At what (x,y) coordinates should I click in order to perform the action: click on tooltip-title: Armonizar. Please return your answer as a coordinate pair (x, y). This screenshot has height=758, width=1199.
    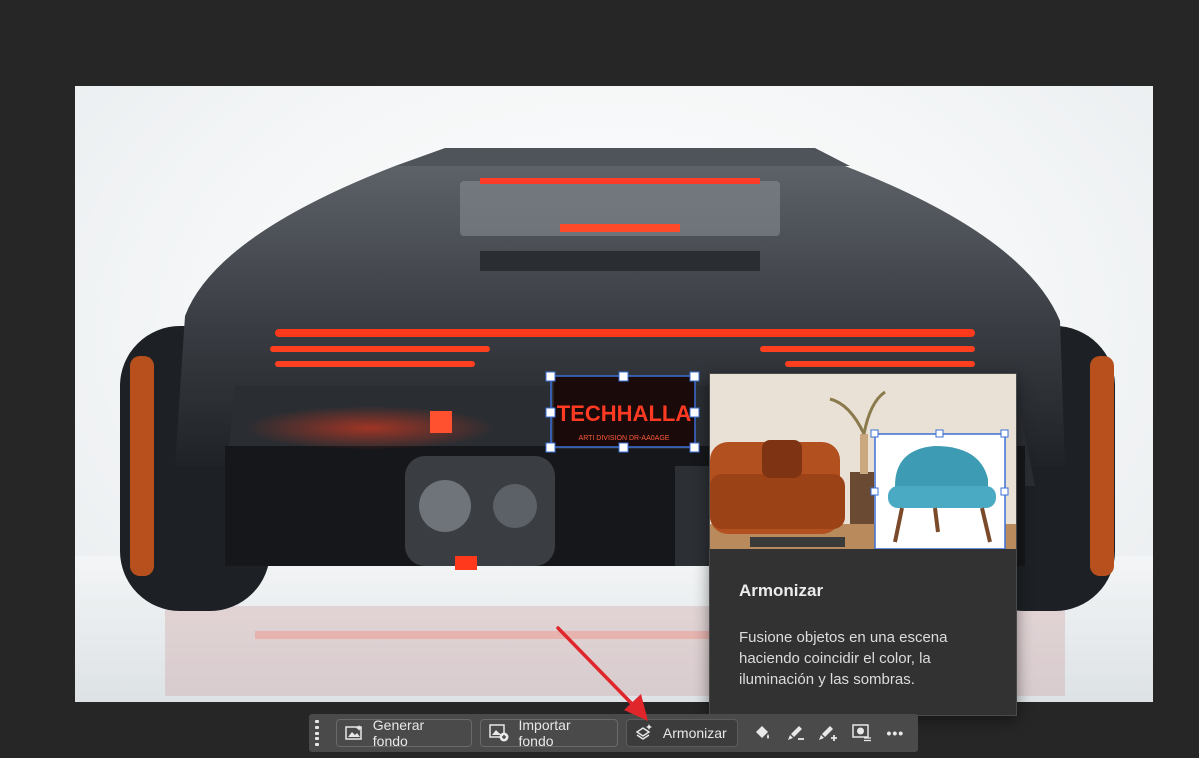
    Looking at the image, I should click on (781, 590).